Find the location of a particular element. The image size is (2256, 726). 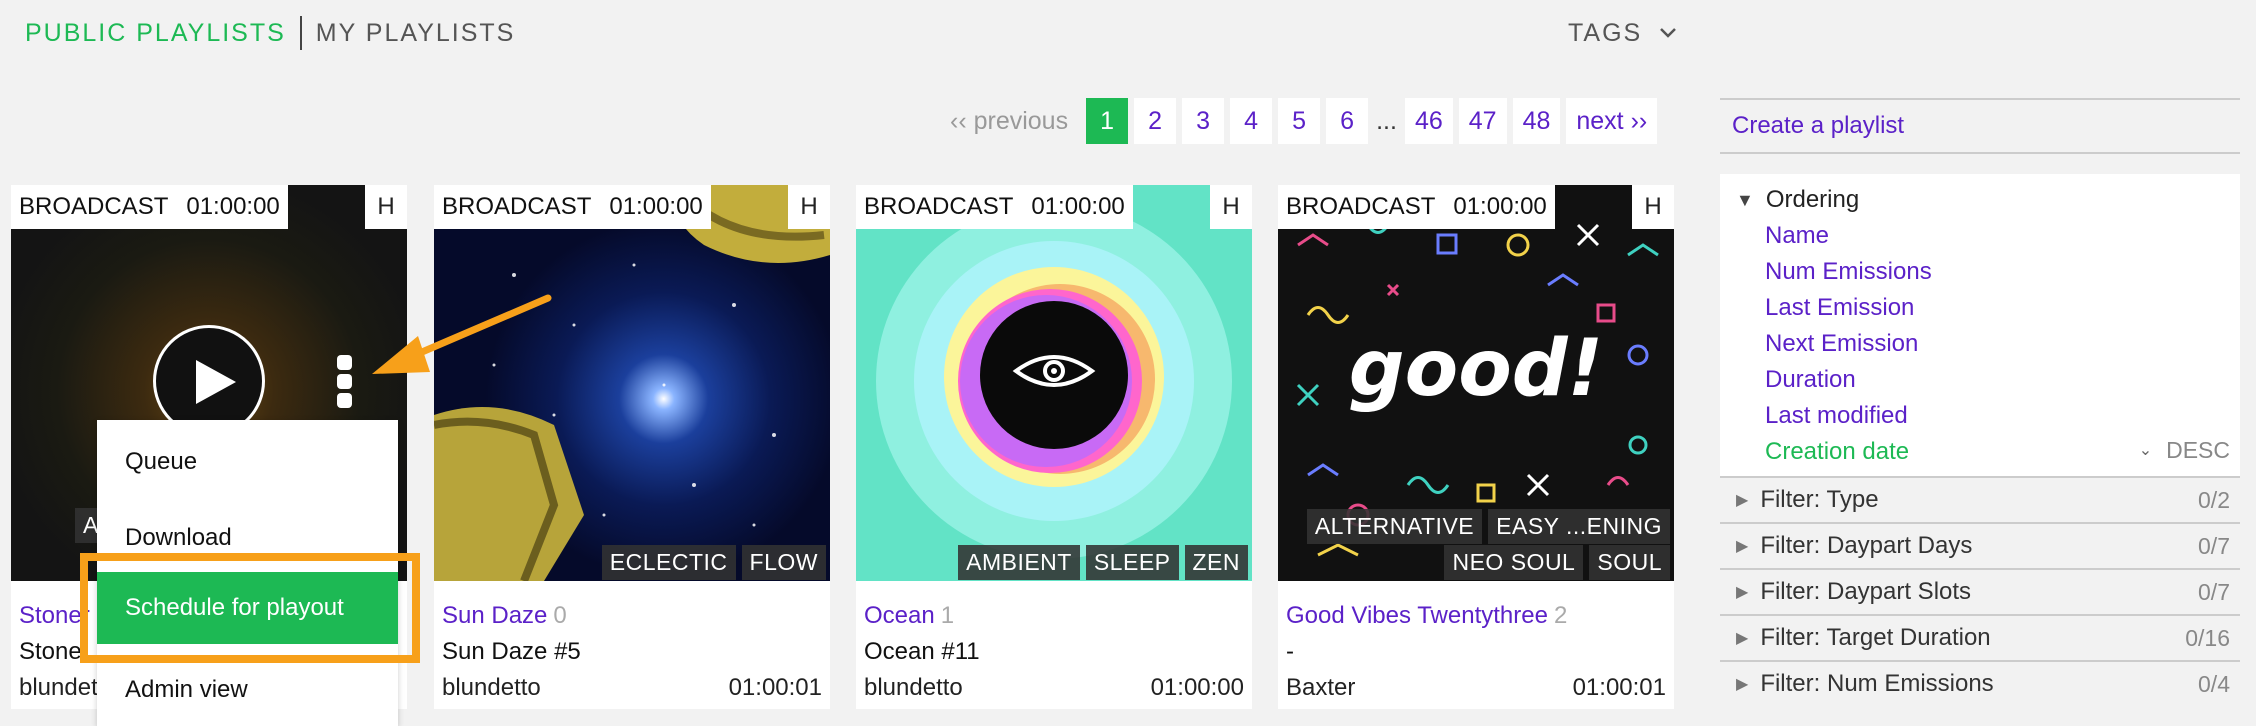

triangle-down-icon: ▼ is located at coordinates (1745, 199).